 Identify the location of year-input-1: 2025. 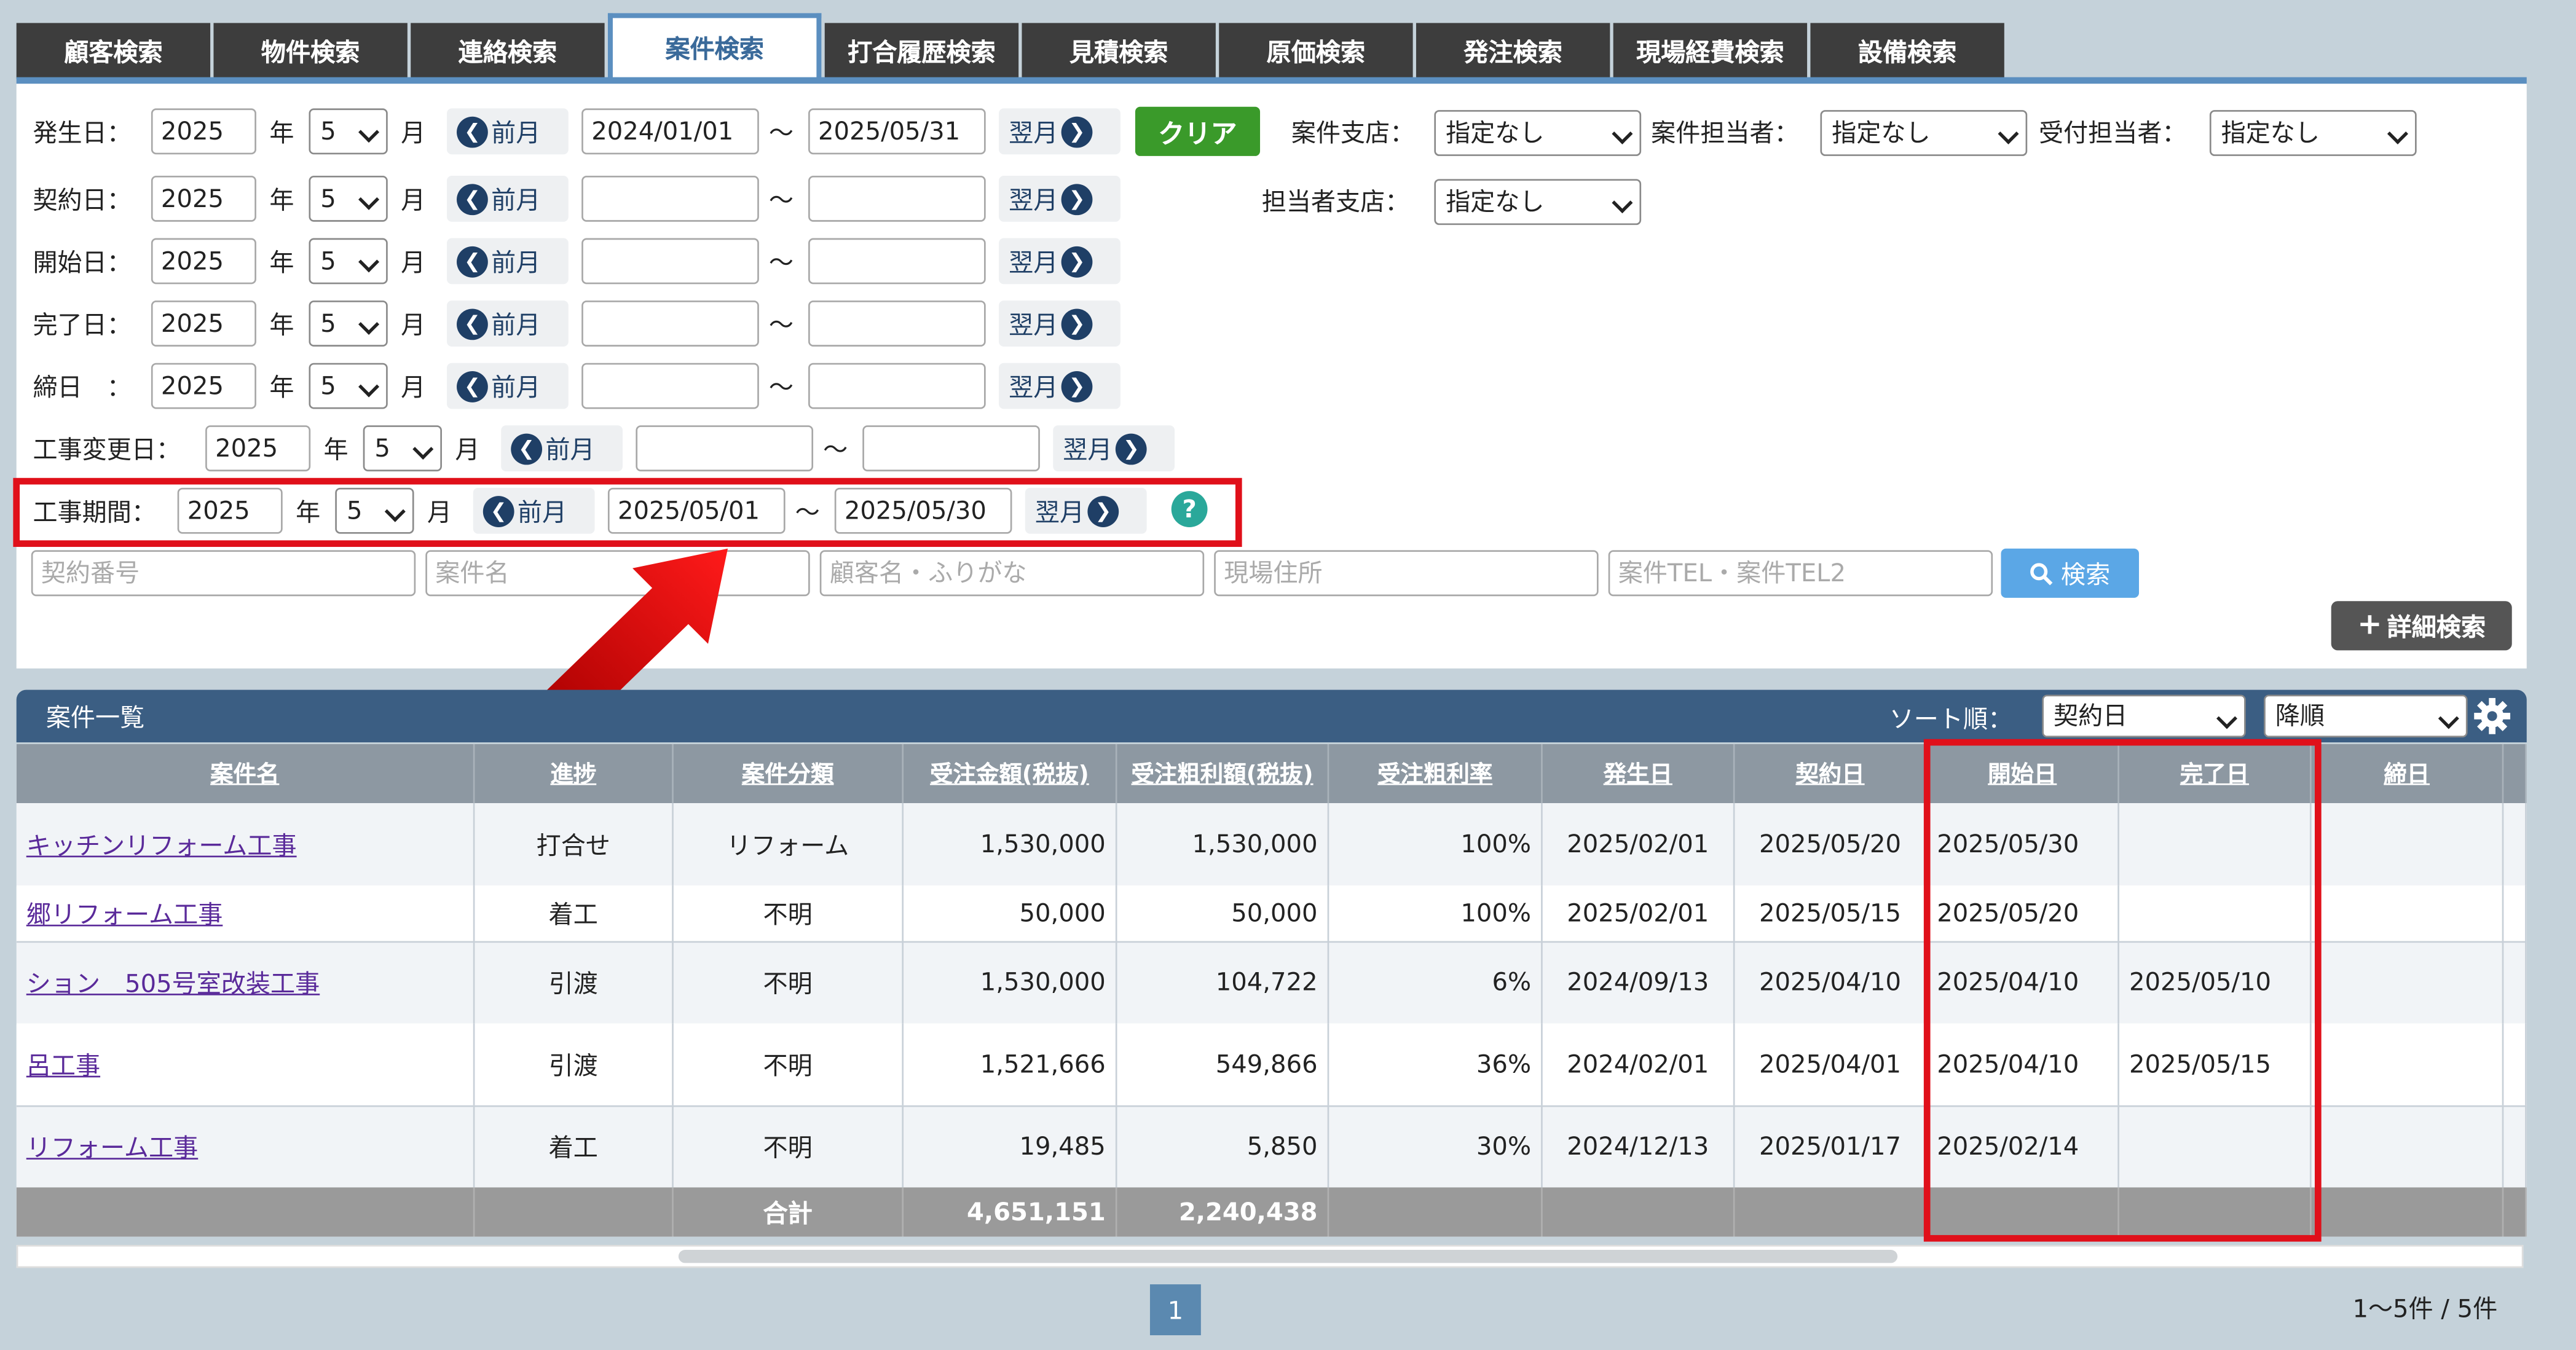
(204, 199).